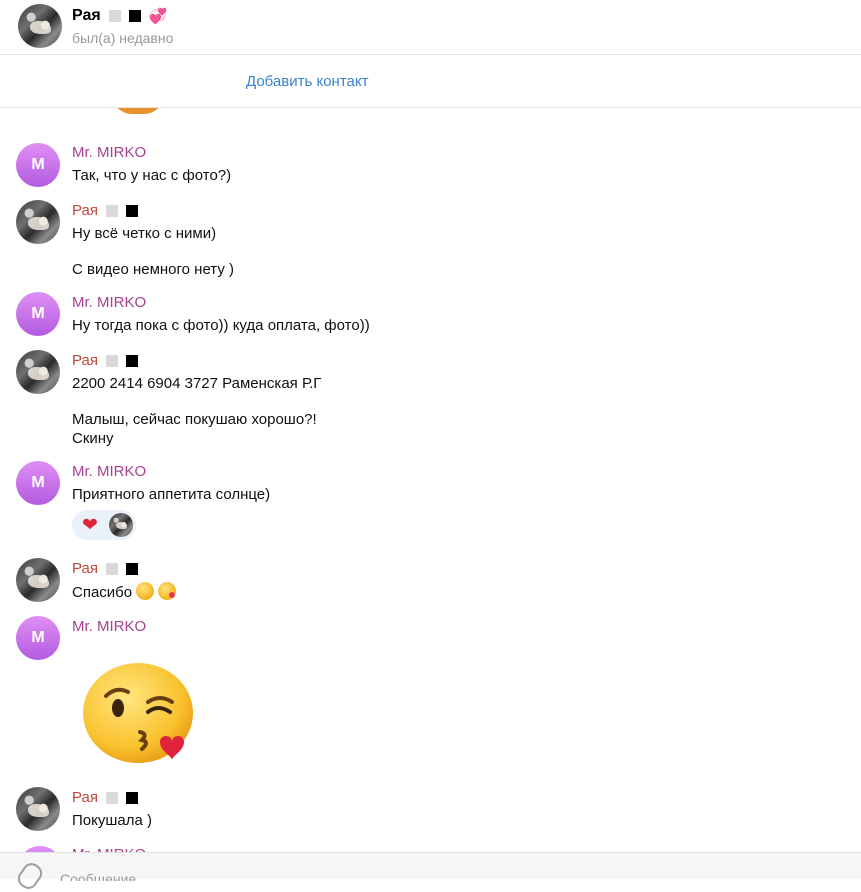 Image resolution: width=861 pixels, height=892 pixels. I want to click on paperclip-icon, so click(30, 875).